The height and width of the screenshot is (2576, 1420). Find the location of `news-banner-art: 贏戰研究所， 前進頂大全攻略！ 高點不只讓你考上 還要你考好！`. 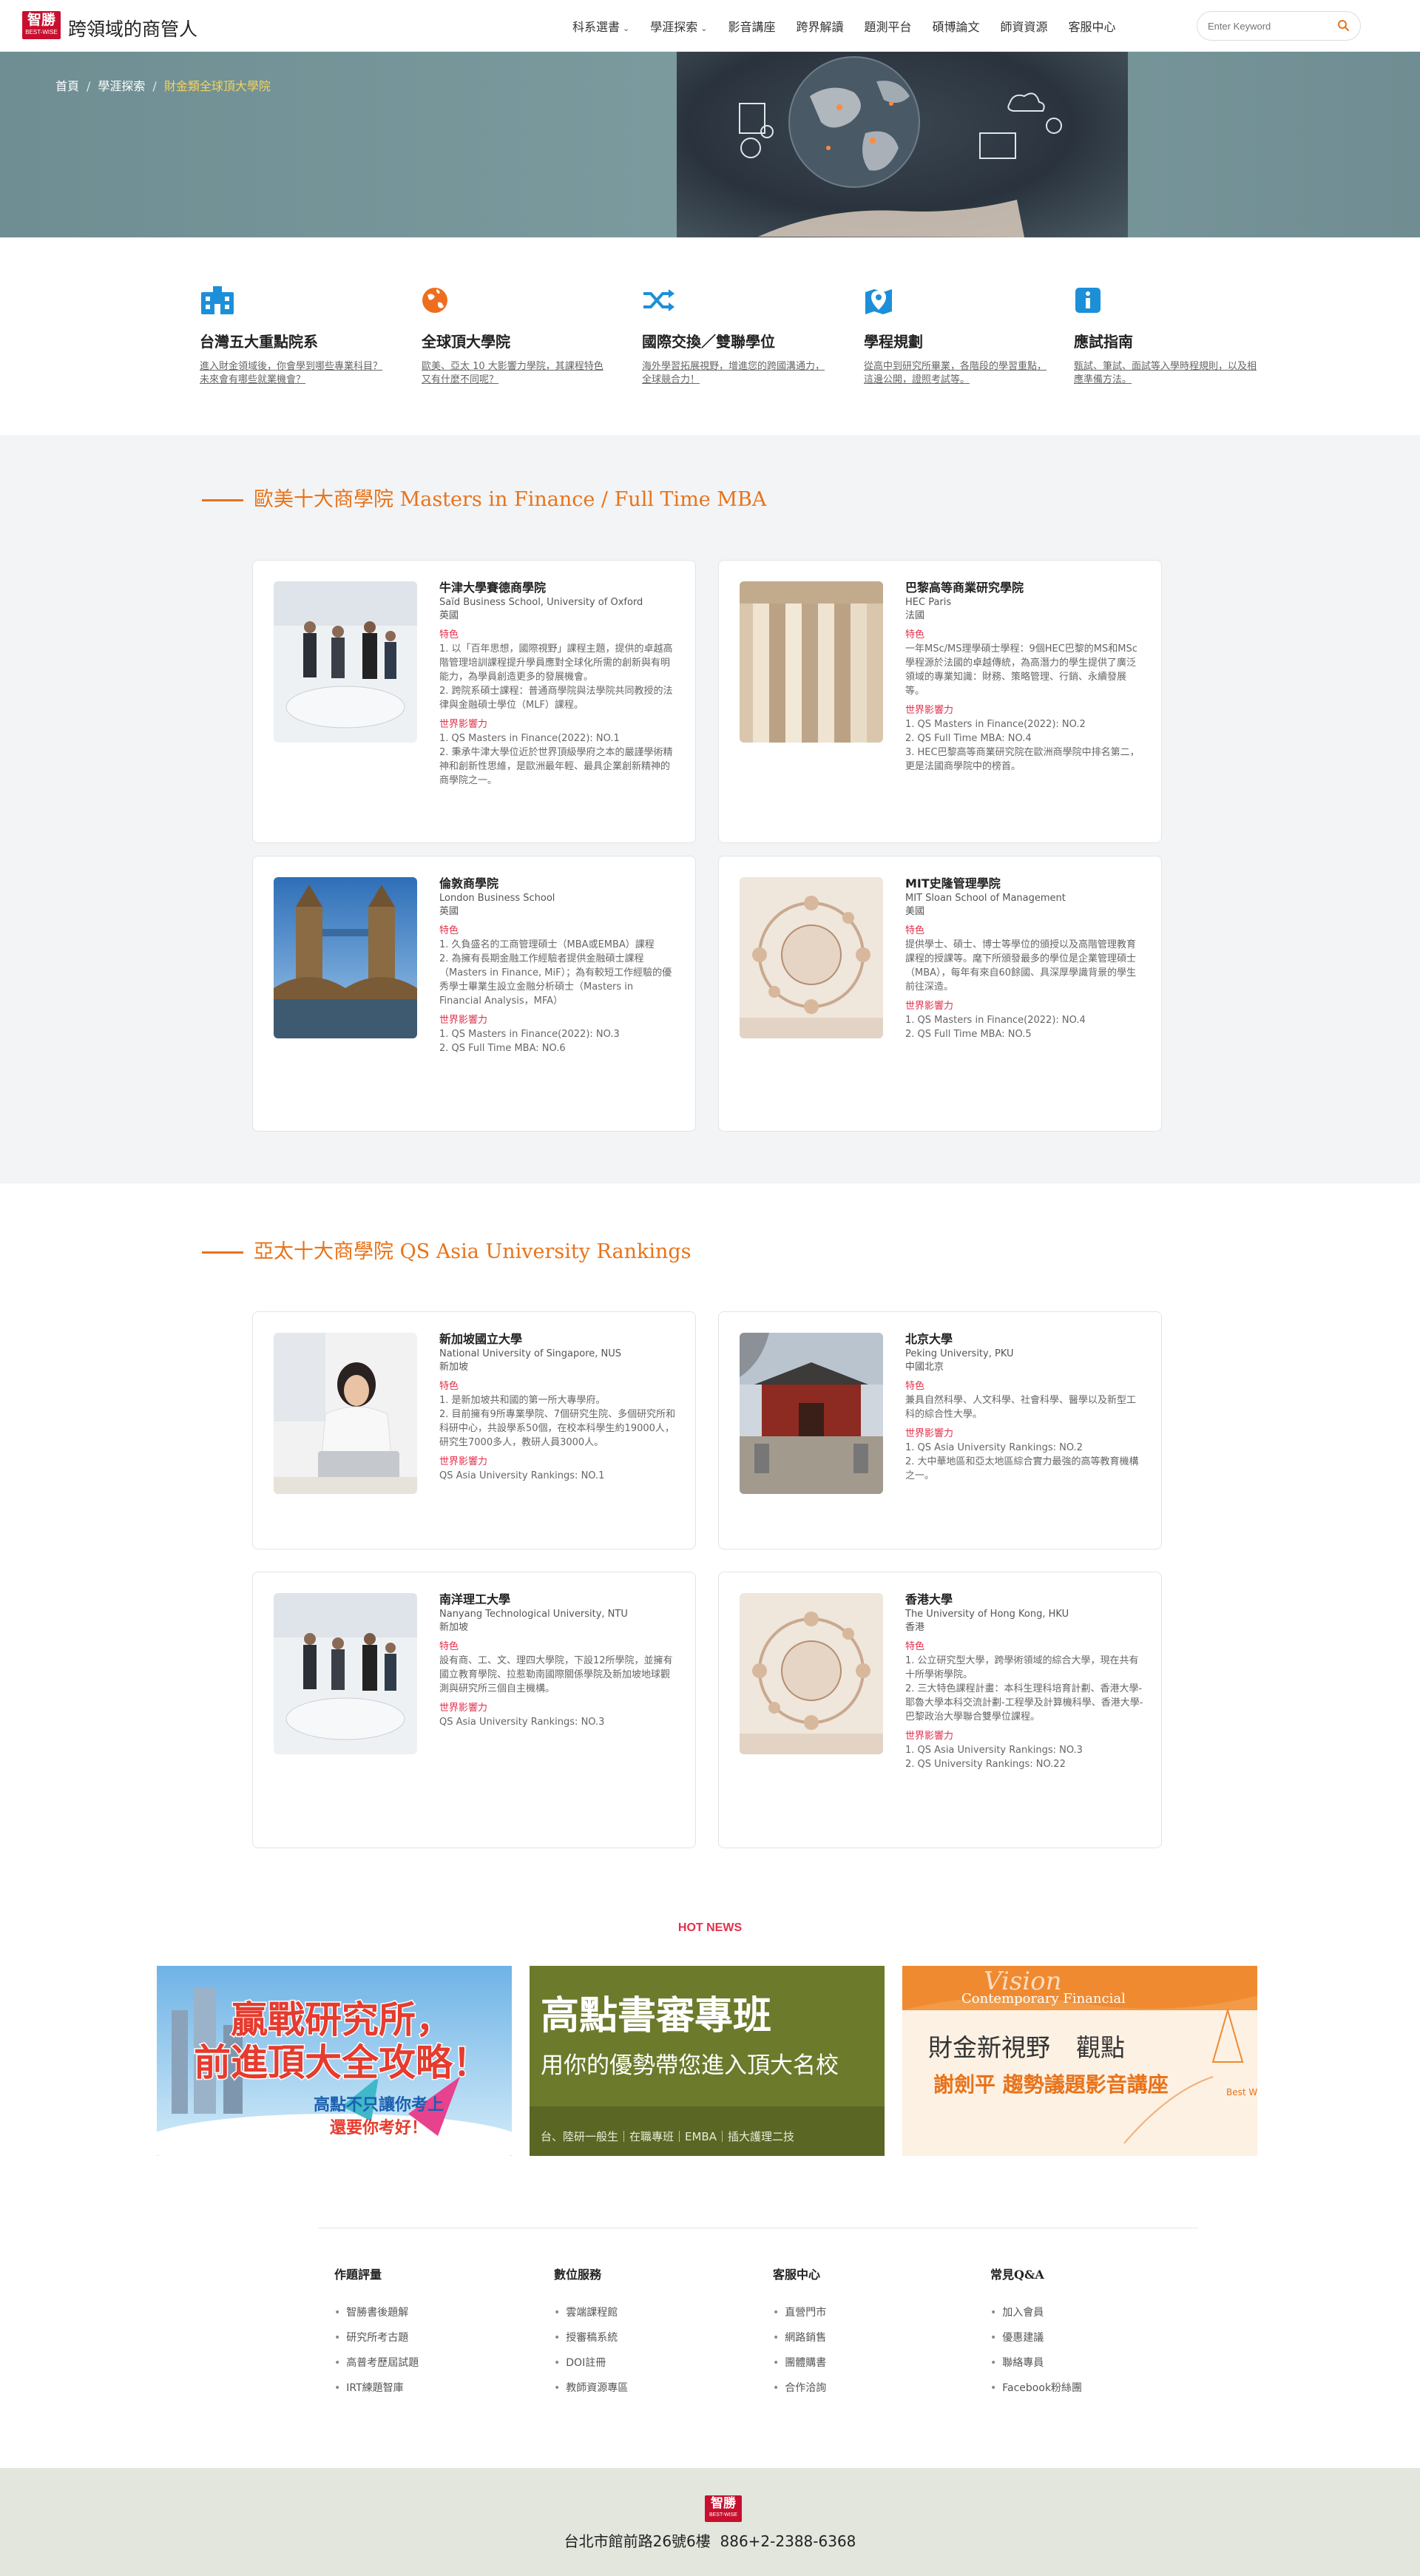

news-banner-art: 贏戰研究所， 前進頂大全攻略！ 高點不只讓你考上 還要你考好！ is located at coordinates (334, 2061).